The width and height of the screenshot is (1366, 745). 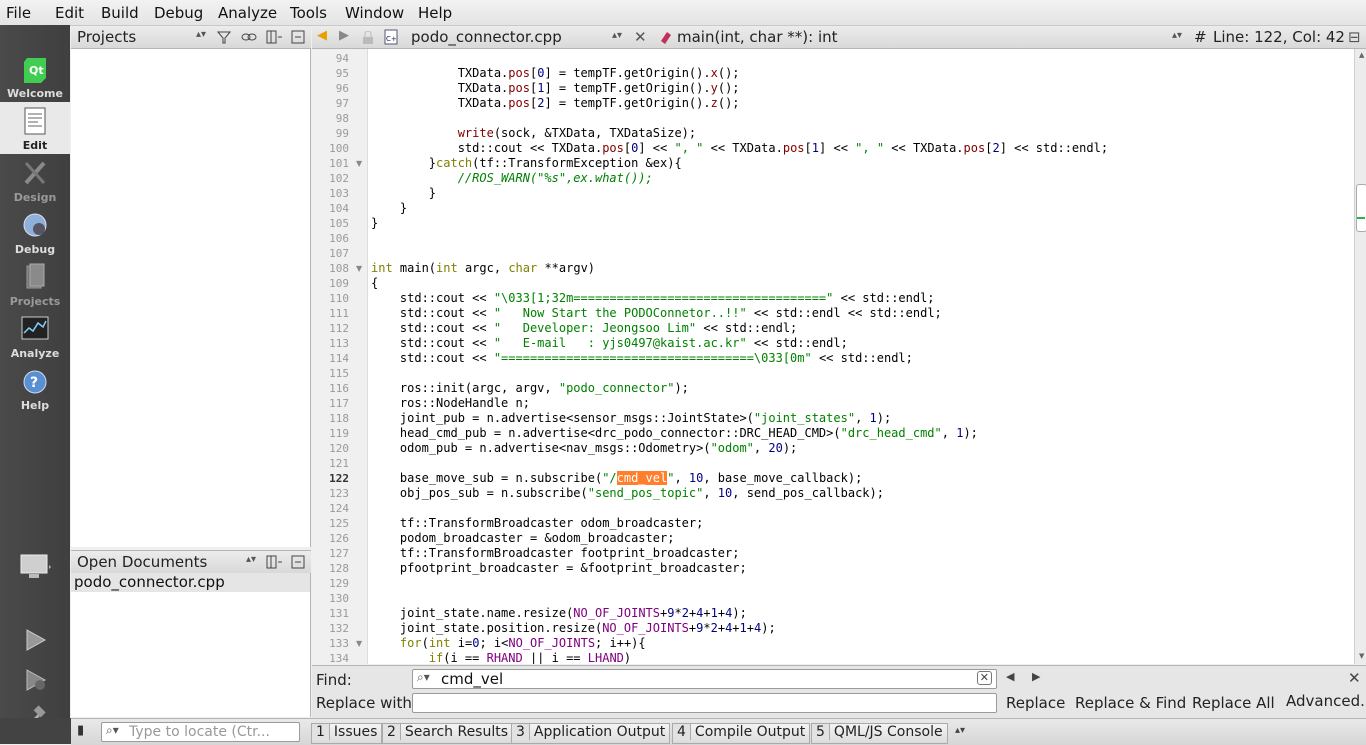 I want to click on line-number: 133, so click(x=339, y=643).